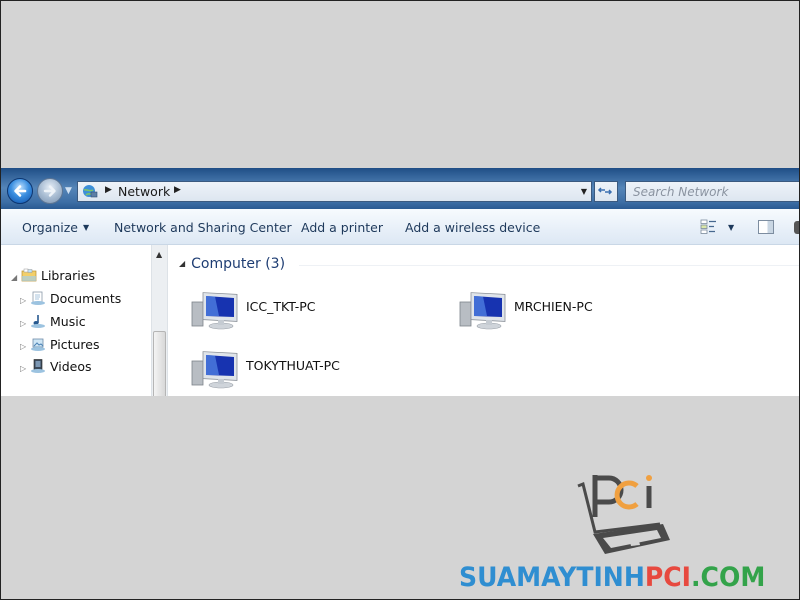 The width and height of the screenshot is (800, 600). What do you see at coordinates (68, 191) in the screenshot?
I see `recent-pages-dropdown: ▼` at bounding box center [68, 191].